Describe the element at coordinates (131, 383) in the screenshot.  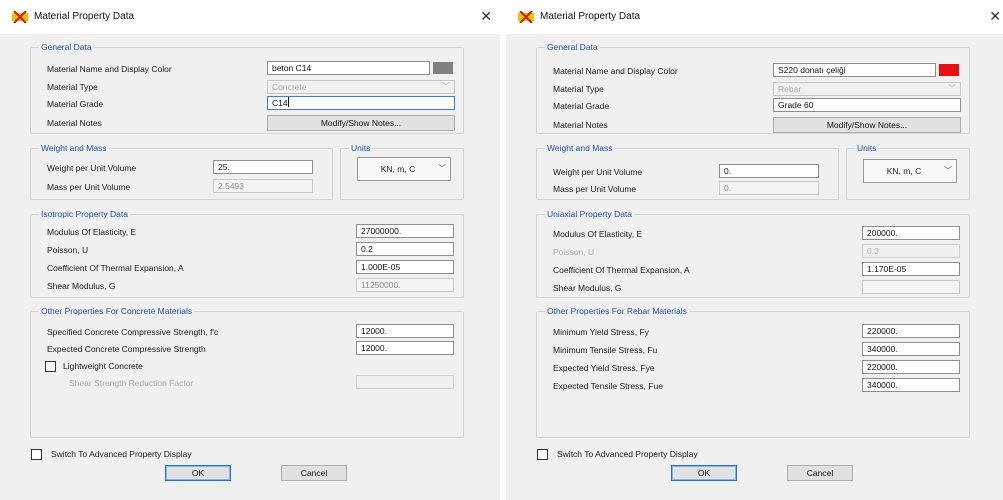
I see `shear-strength-factor-label: Shear Strength Reduction Factor` at that location.